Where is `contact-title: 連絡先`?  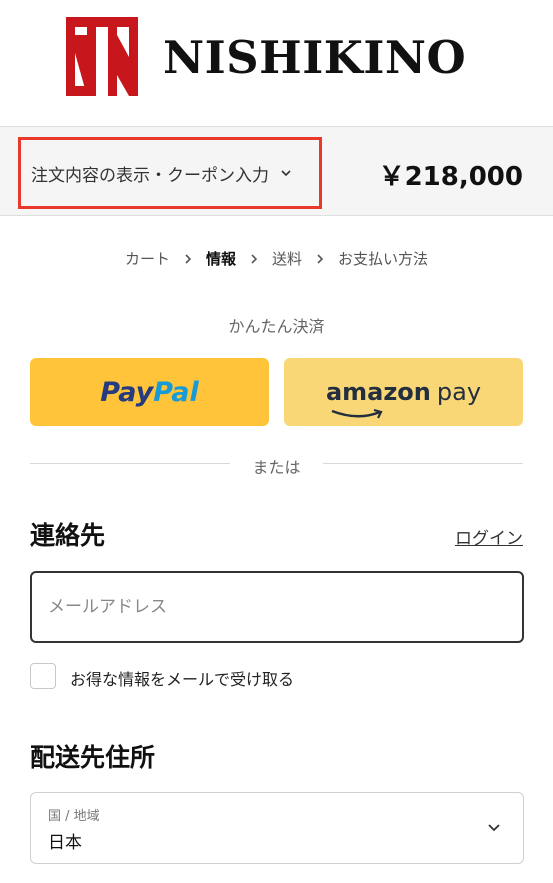 contact-title: 連絡先 is located at coordinates (68, 535).